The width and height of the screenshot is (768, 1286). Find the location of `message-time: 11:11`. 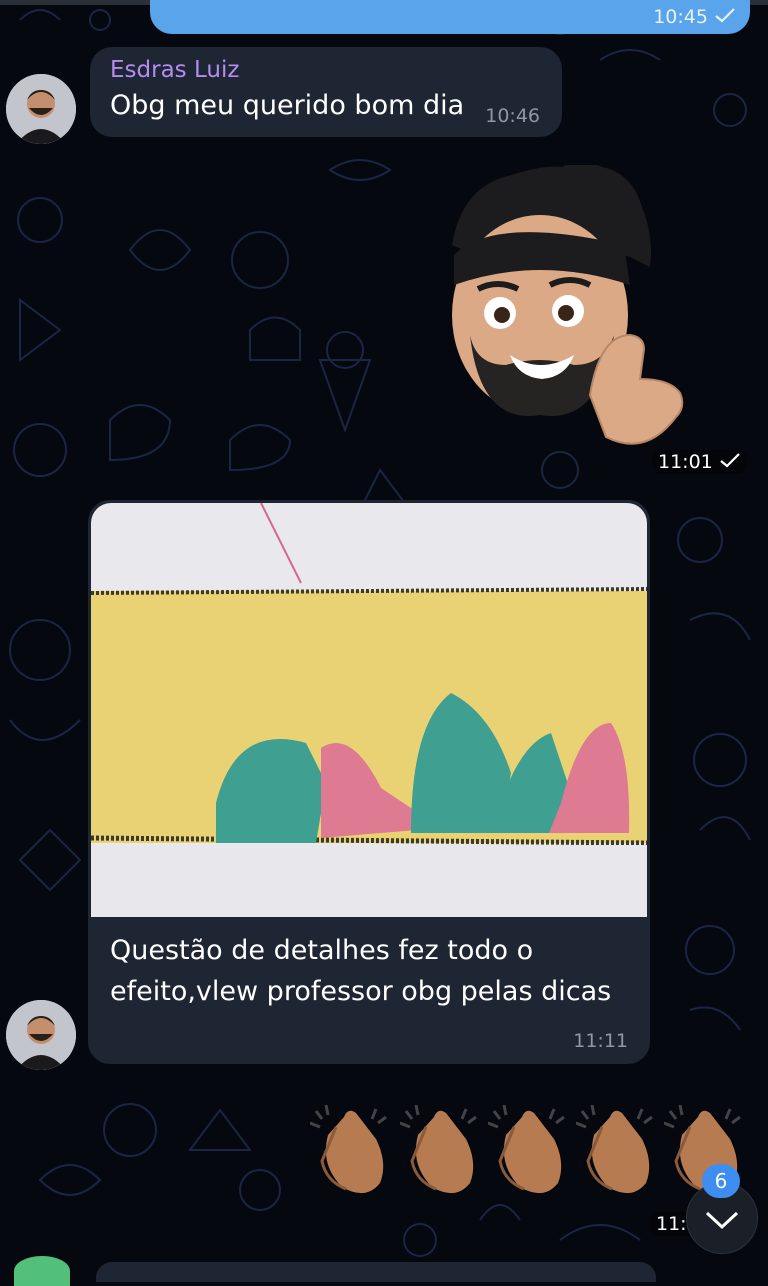

message-time: 11:11 is located at coordinates (600, 1041).